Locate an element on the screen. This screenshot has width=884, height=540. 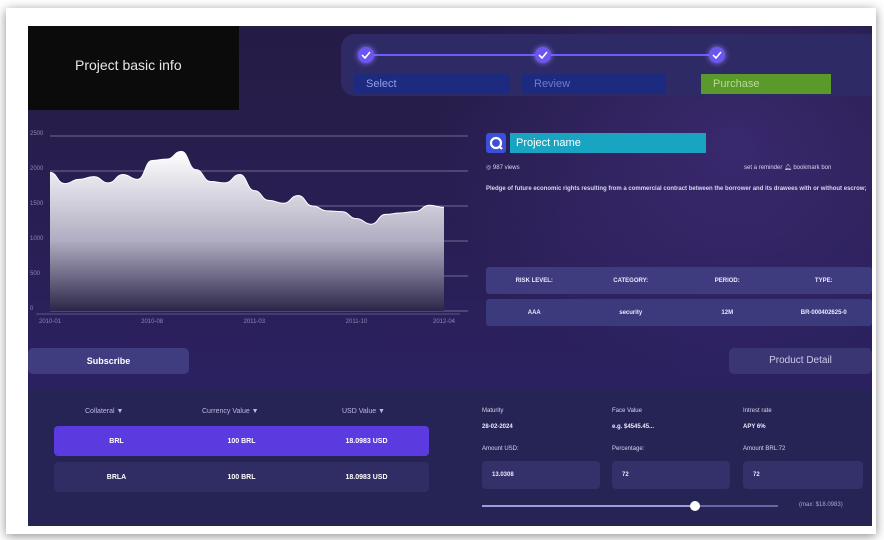
collateral-row-brl: BRL 100 BRL 18.0983 USD is located at coordinates (241, 441).